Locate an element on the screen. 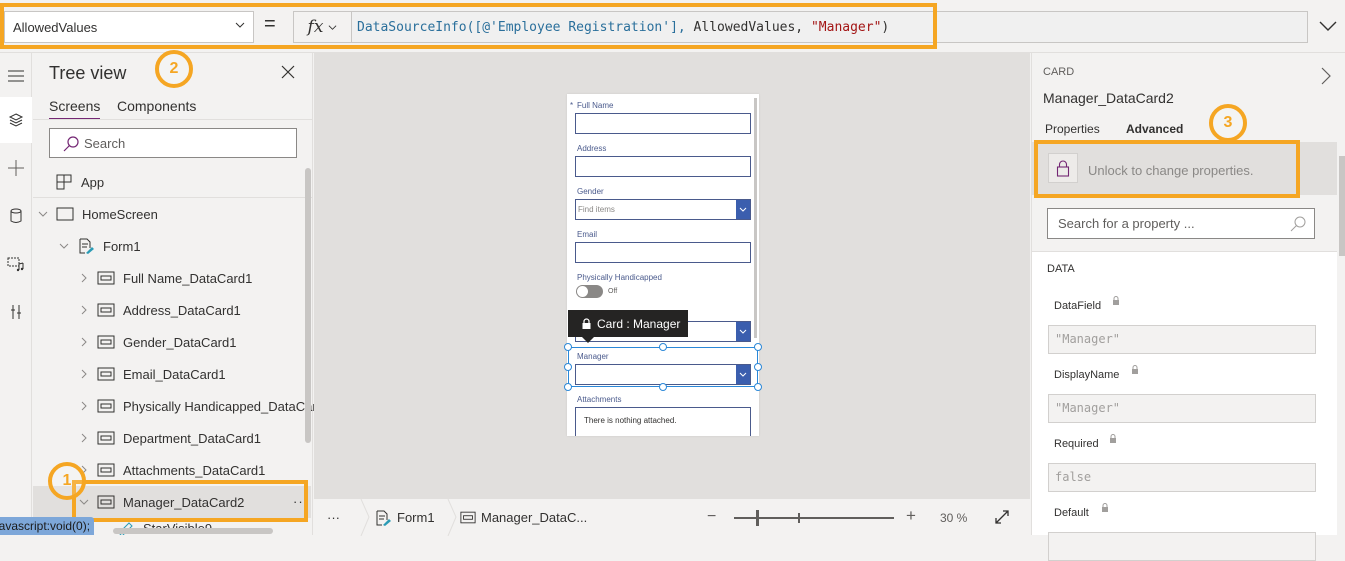  tree-item-homescreen: HomeScreen is located at coordinates (168, 214).